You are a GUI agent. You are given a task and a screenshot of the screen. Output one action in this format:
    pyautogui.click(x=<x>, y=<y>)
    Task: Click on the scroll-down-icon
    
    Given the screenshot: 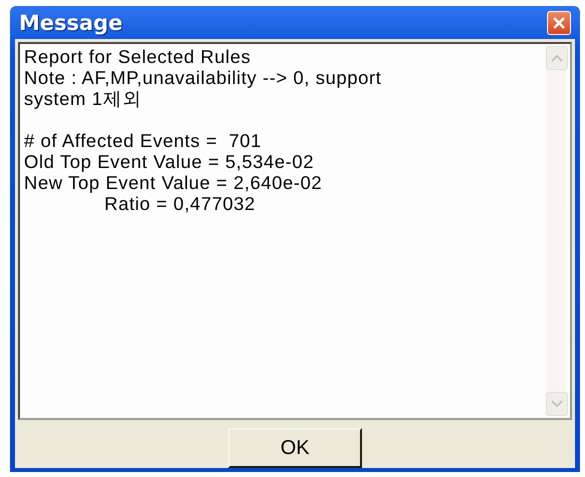 What is the action you would take?
    pyautogui.click(x=557, y=404)
    